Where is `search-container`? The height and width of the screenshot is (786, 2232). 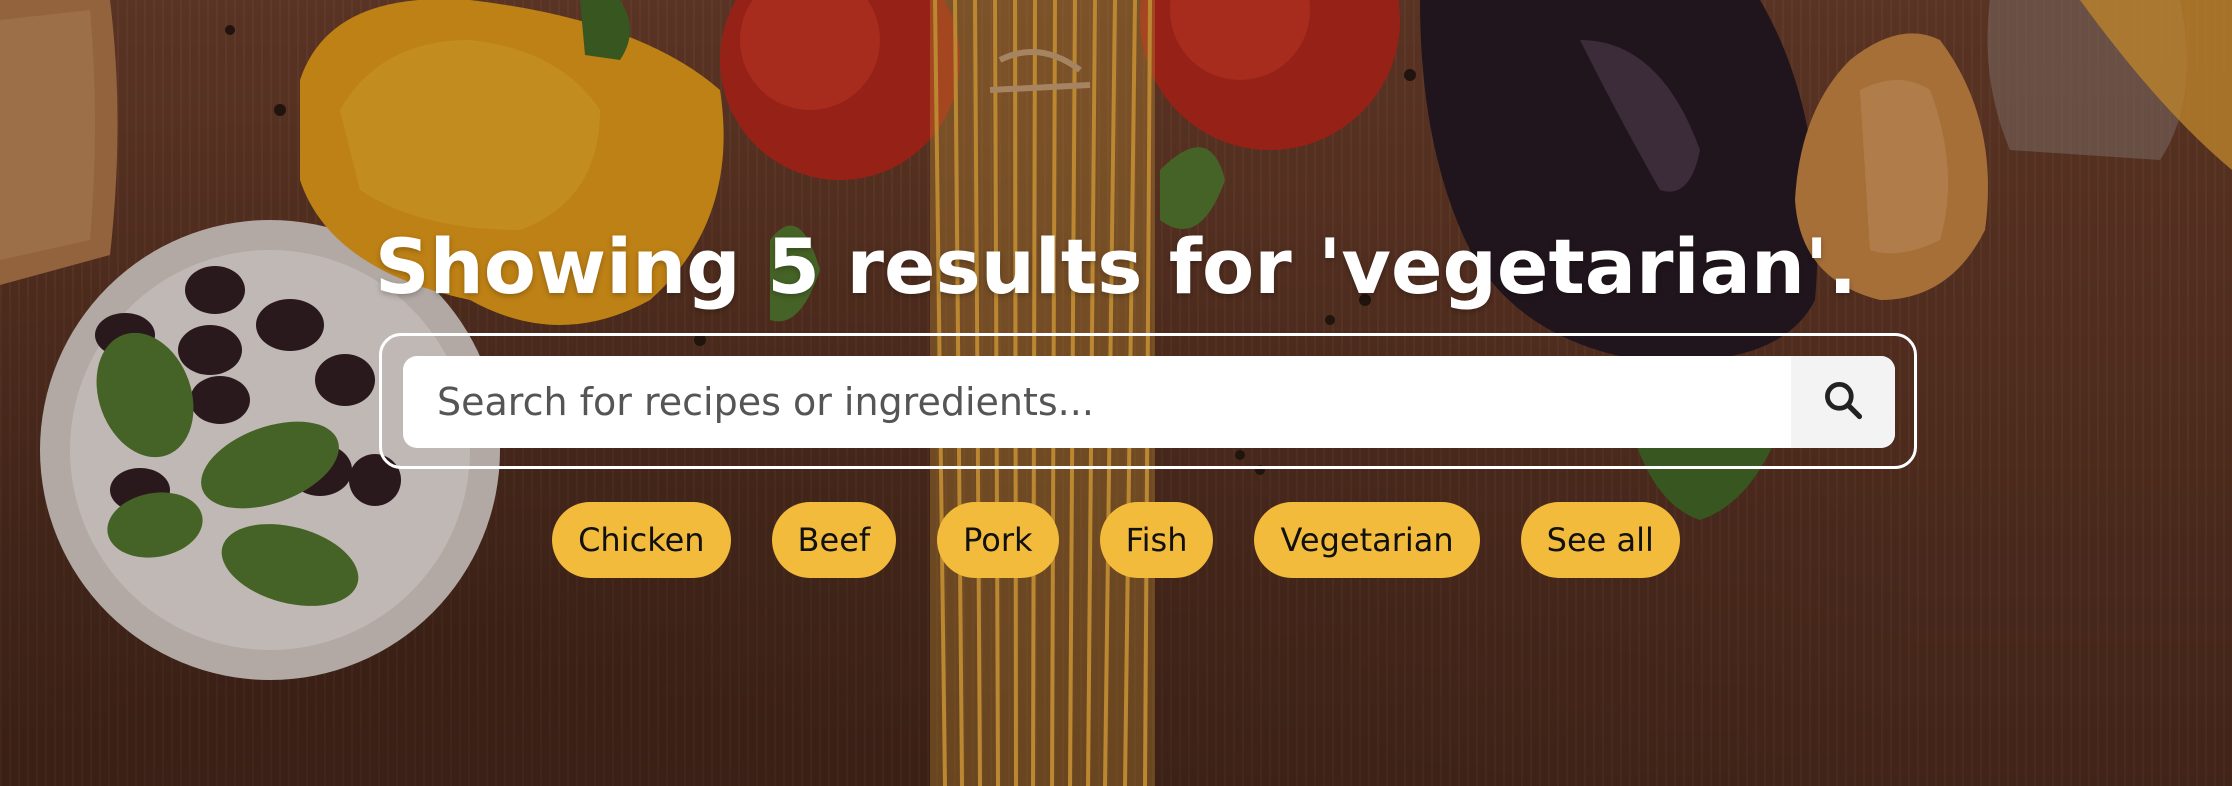 search-container is located at coordinates (1148, 401).